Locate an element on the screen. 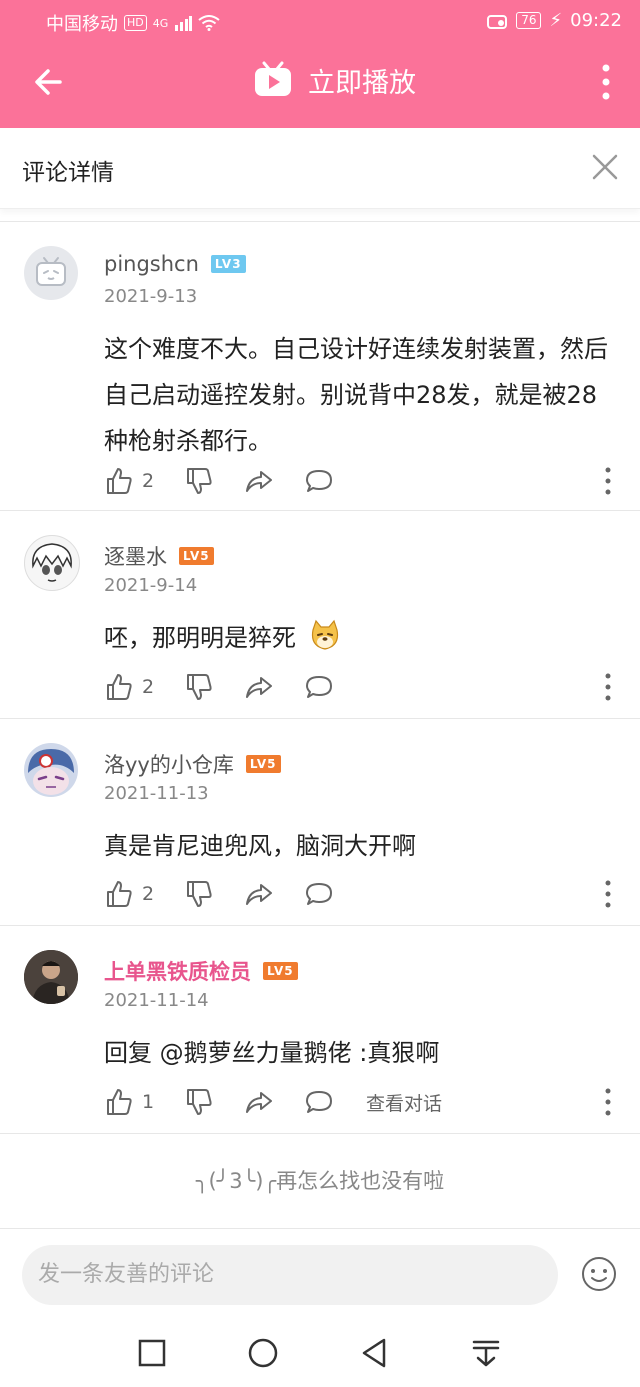 This screenshot has width=640, height=1387. app-bar: 立即播放 is located at coordinates (320, 86).